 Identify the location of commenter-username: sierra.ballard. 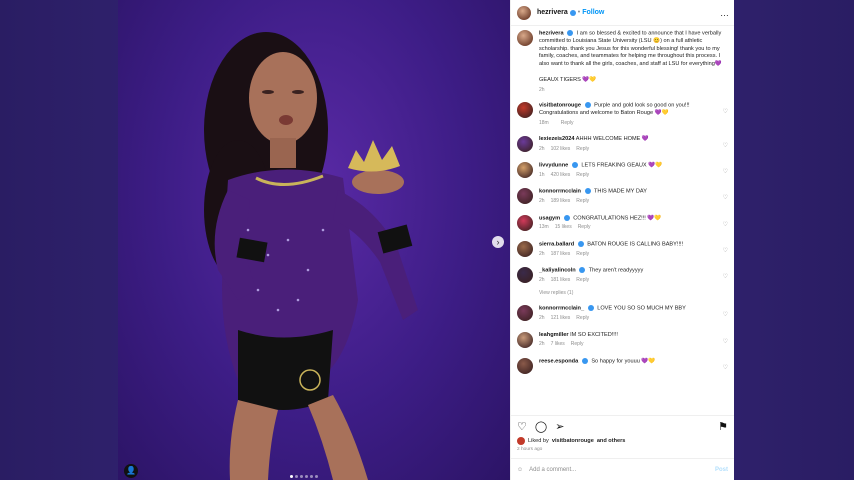
(556, 244).